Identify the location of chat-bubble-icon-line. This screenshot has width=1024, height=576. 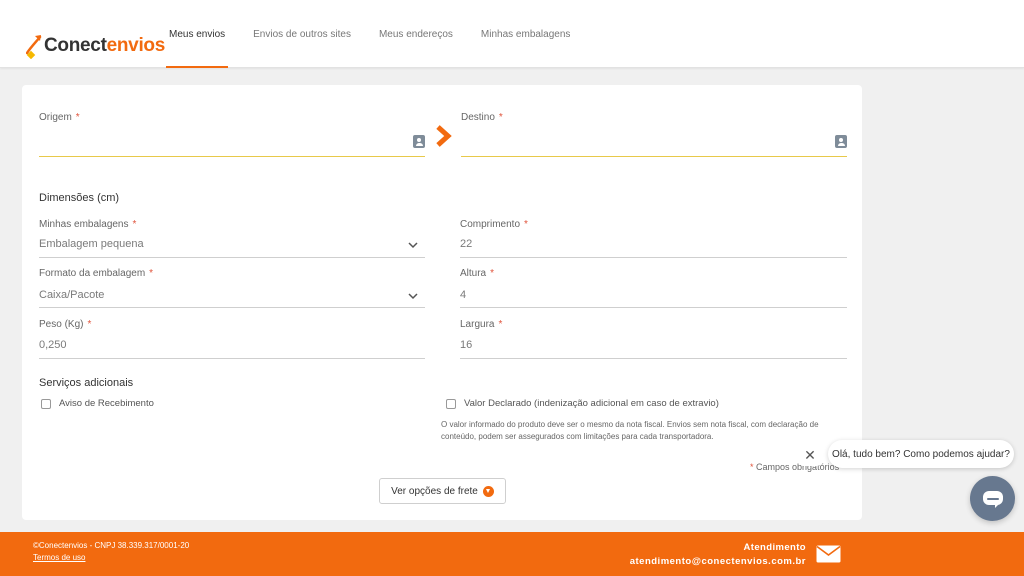
(993, 499).